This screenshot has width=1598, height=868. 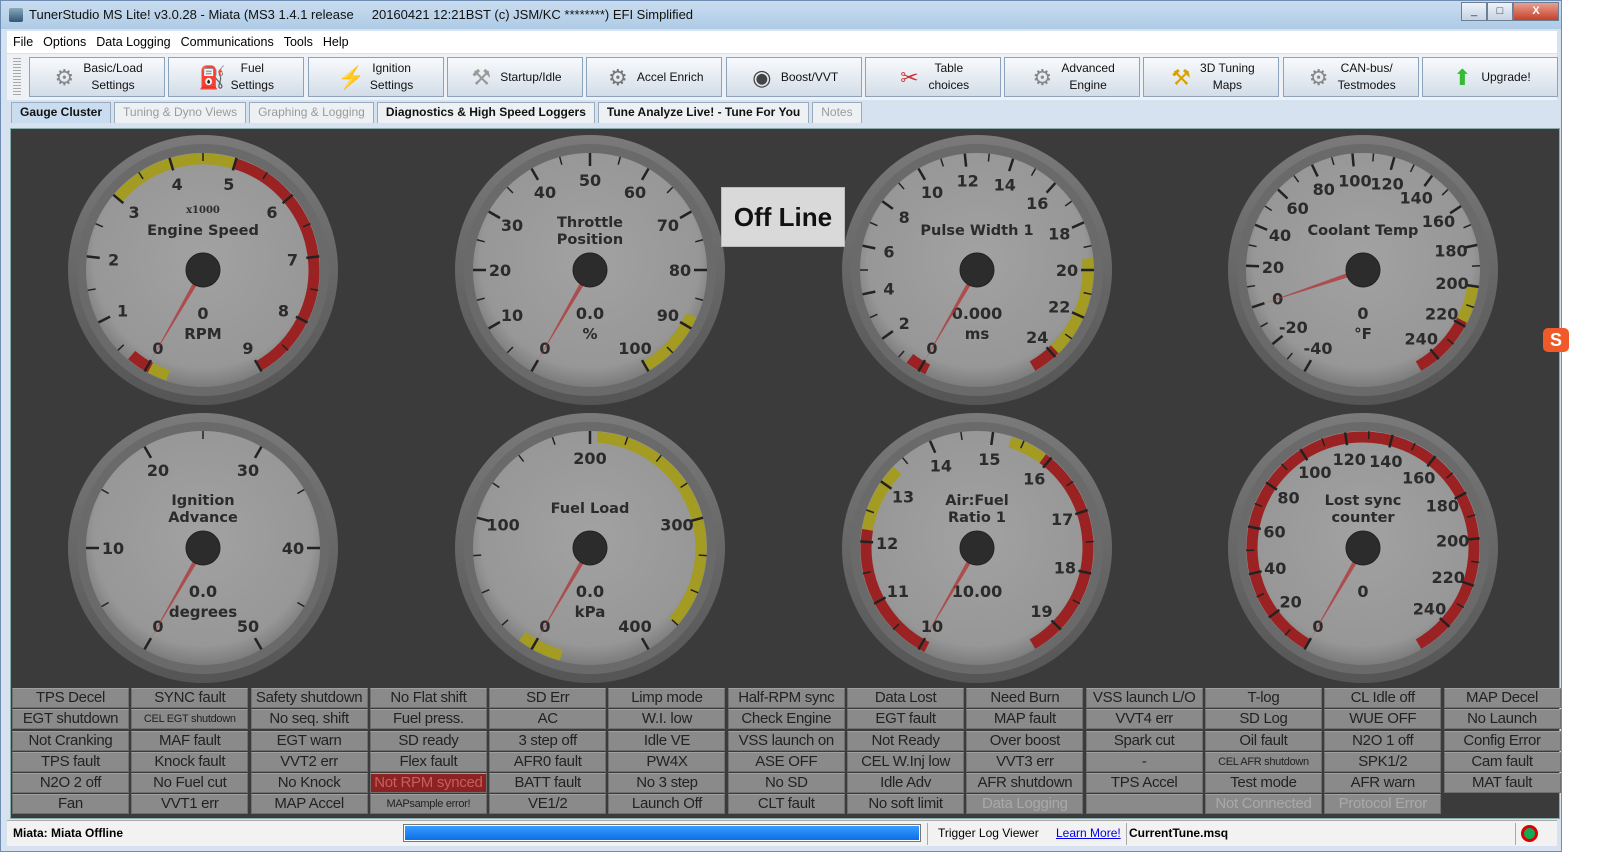 I want to click on indicator-safety-shutdown: Safety shutdown, so click(x=309, y=698).